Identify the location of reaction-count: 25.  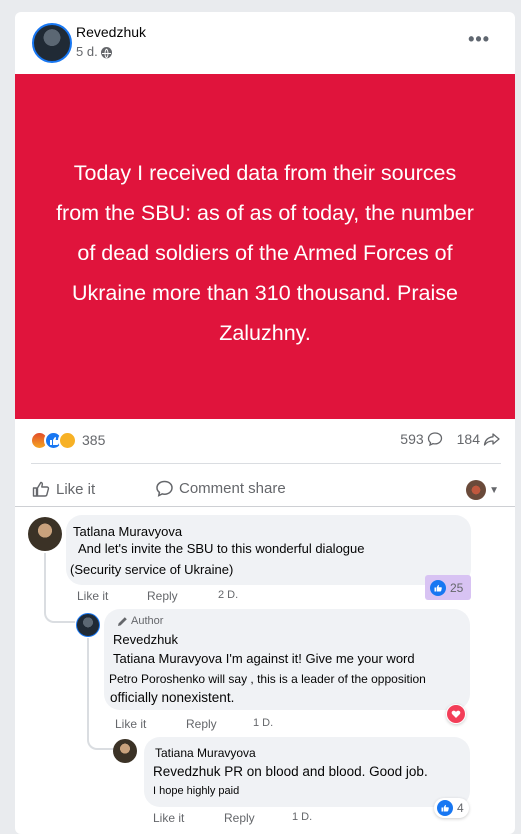
(457, 587).